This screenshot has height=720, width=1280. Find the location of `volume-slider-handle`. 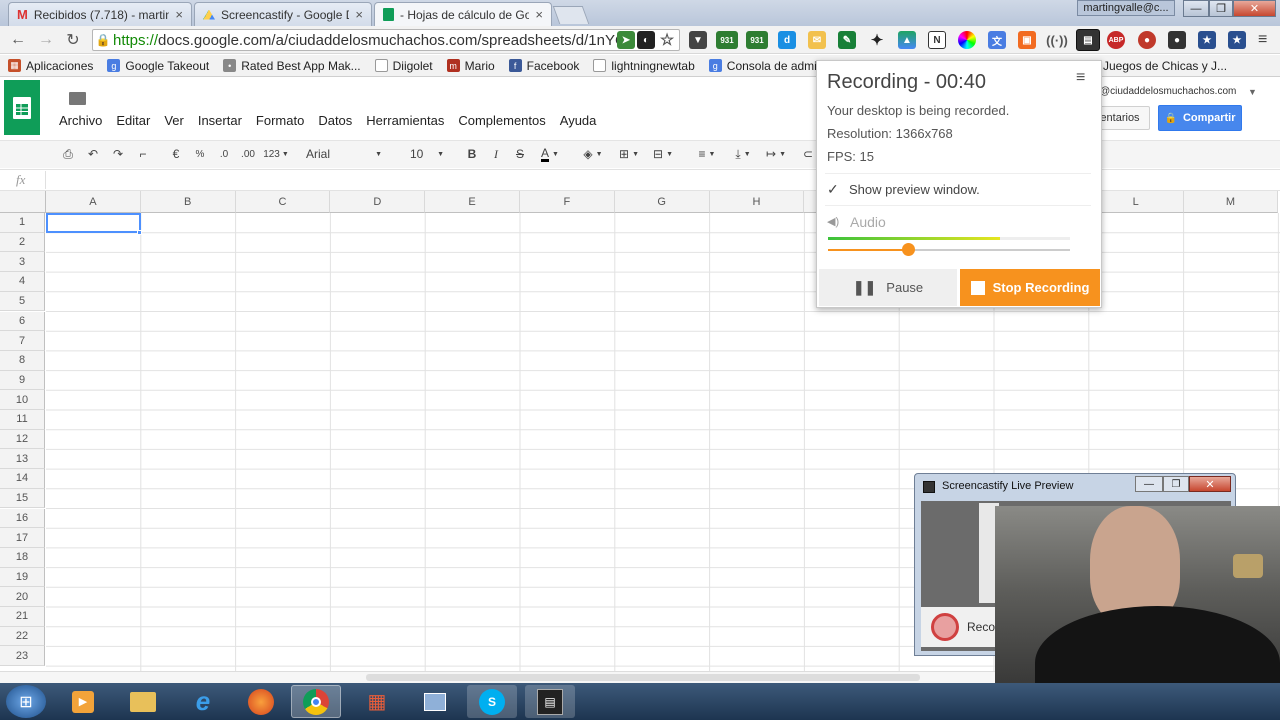

volume-slider-handle is located at coordinates (908, 249).